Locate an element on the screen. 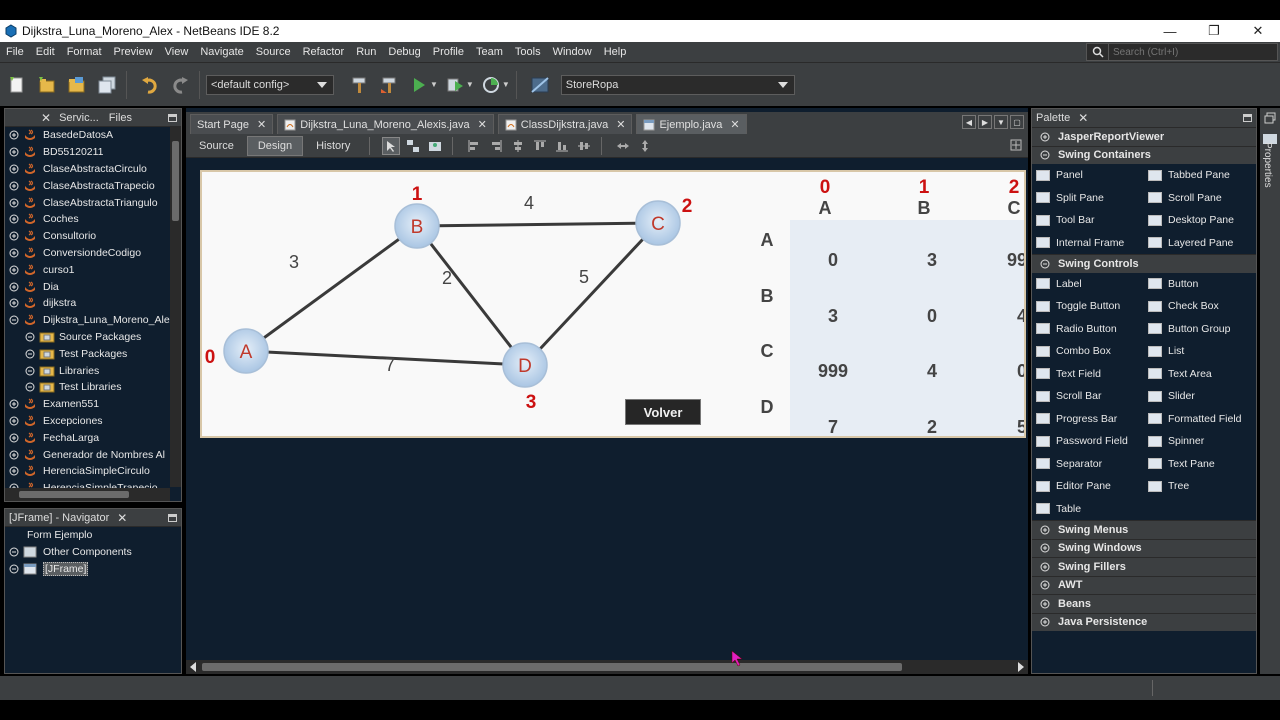 The height and width of the screenshot is (720, 1280). project-combo: StoreRopa is located at coordinates (677, 84).